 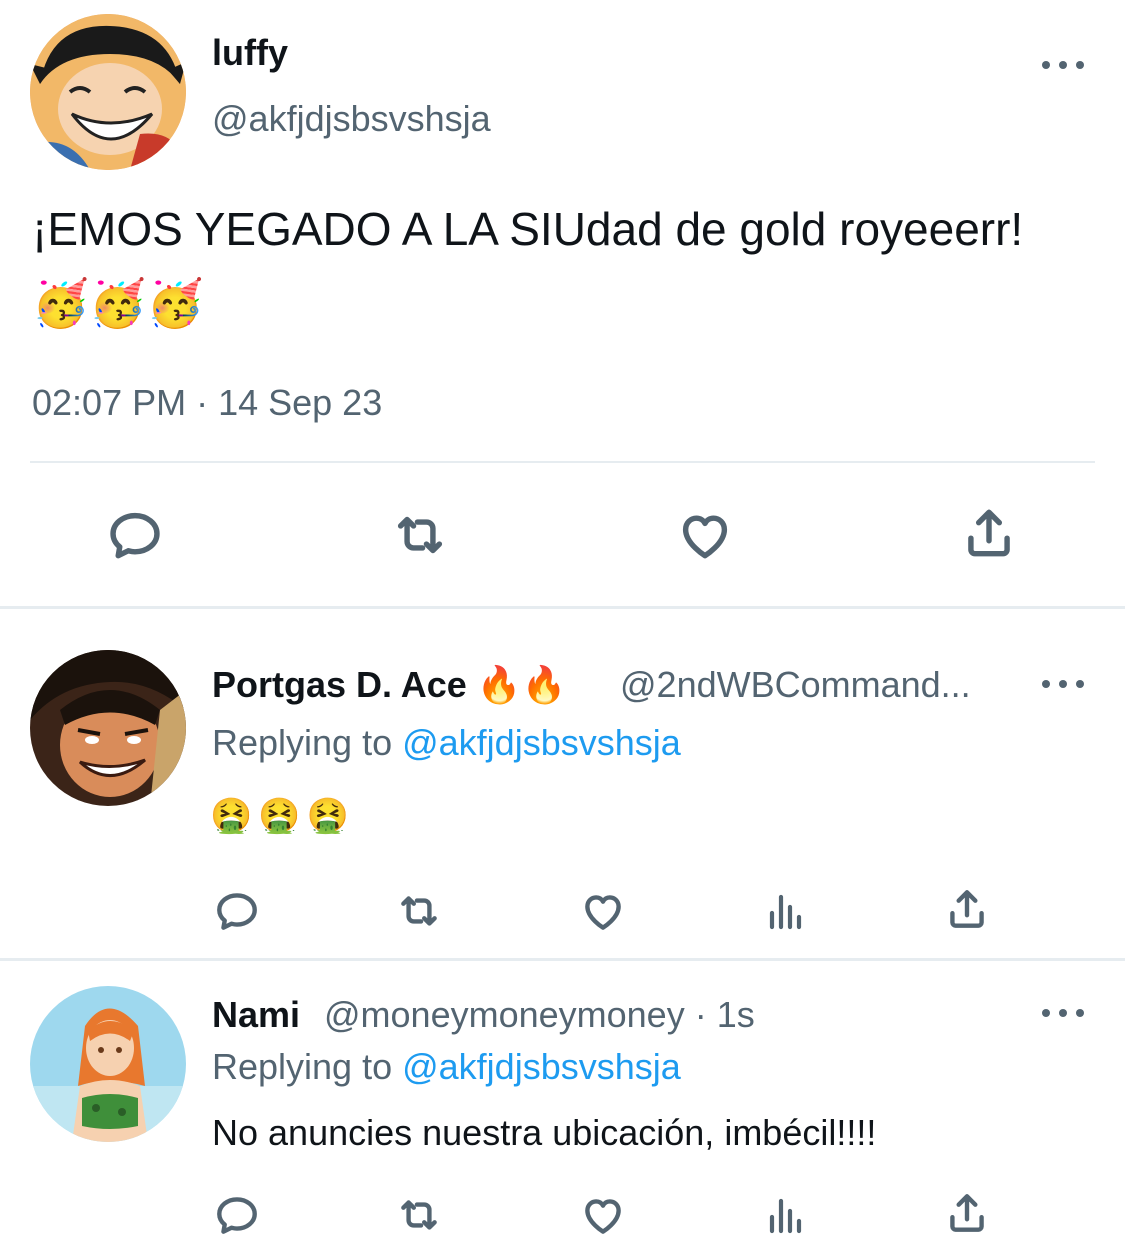 I want to click on author-name: Portgas D. Ace 🔥🔥, so click(x=389, y=685).